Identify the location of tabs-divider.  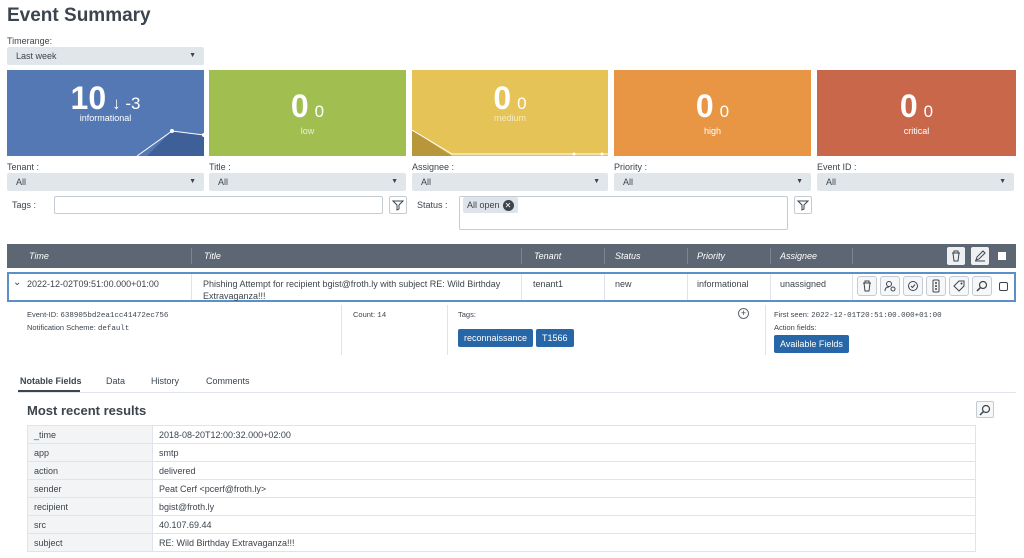
(517, 392).